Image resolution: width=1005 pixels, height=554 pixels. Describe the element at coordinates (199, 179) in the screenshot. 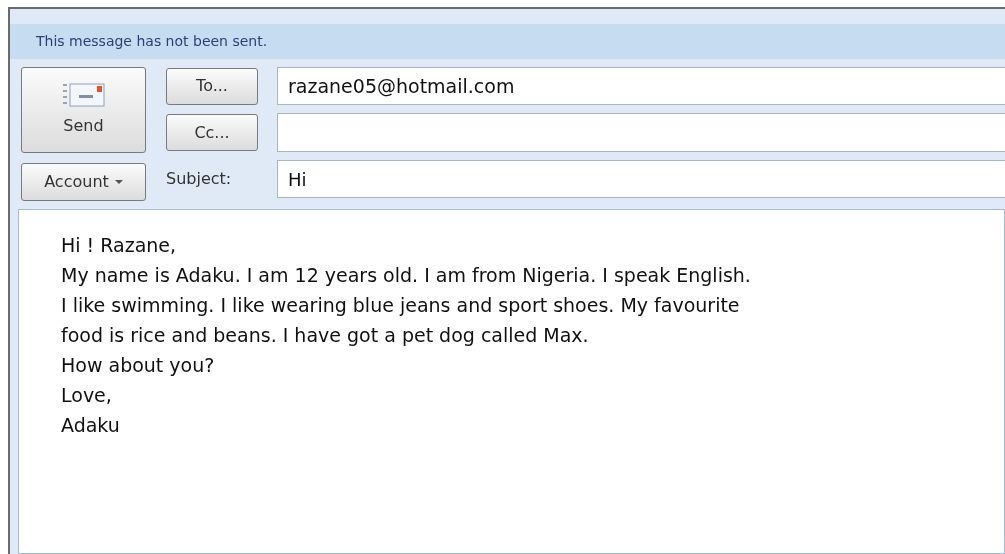

I see `subject-label: Subject:` at that location.